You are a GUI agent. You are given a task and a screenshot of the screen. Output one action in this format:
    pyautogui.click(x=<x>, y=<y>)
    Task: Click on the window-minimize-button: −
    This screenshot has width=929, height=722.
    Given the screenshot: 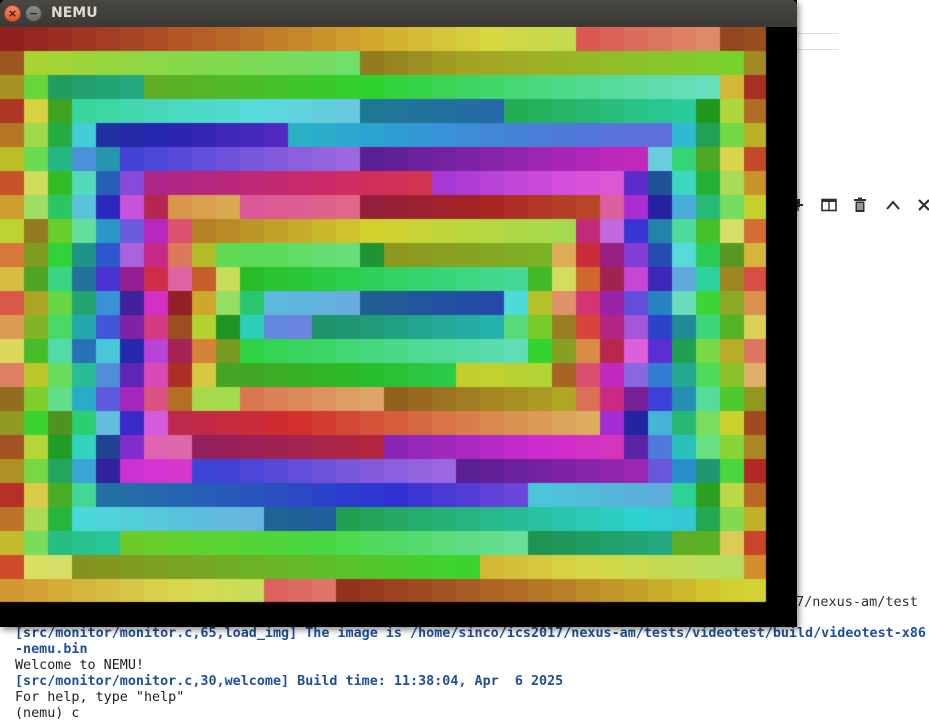 What is the action you would take?
    pyautogui.click(x=33, y=13)
    